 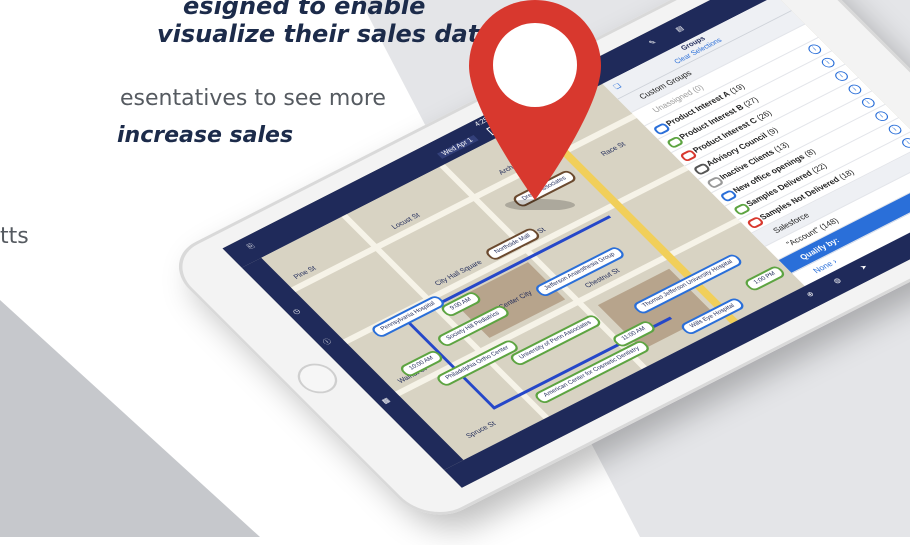 What do you see at coordinates (481, 430) in the screenshot?
I see `street-label: Spruce St` at bounding box center [481, 430].